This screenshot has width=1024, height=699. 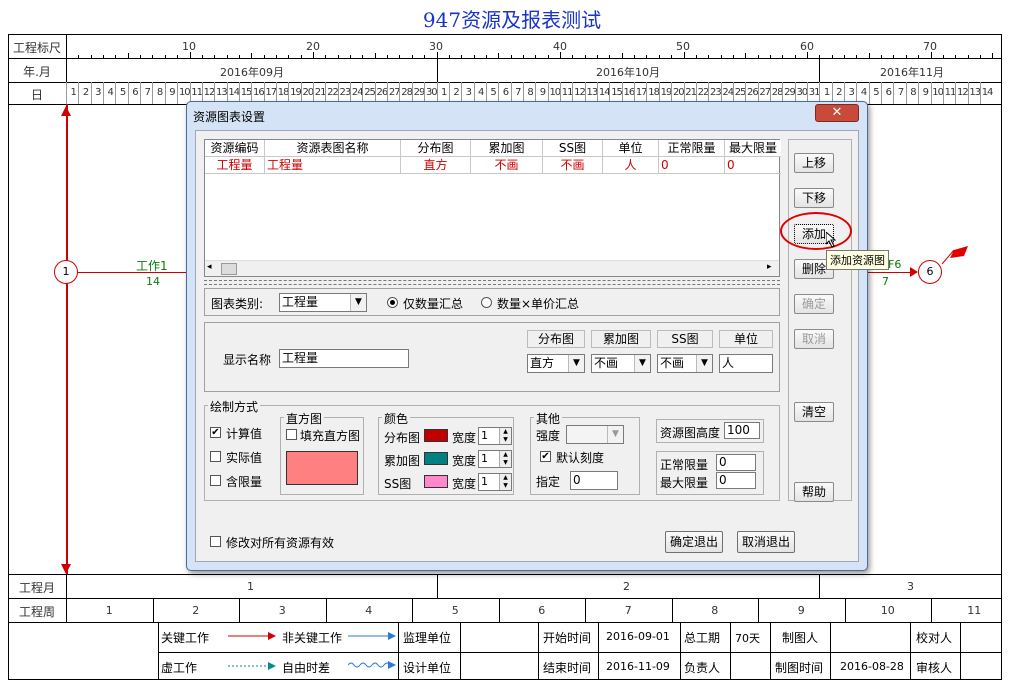 What do you see at coordinates (229, 269) in the screenshot?
I see `scroll-thumb` at bounding box center [229, 269].